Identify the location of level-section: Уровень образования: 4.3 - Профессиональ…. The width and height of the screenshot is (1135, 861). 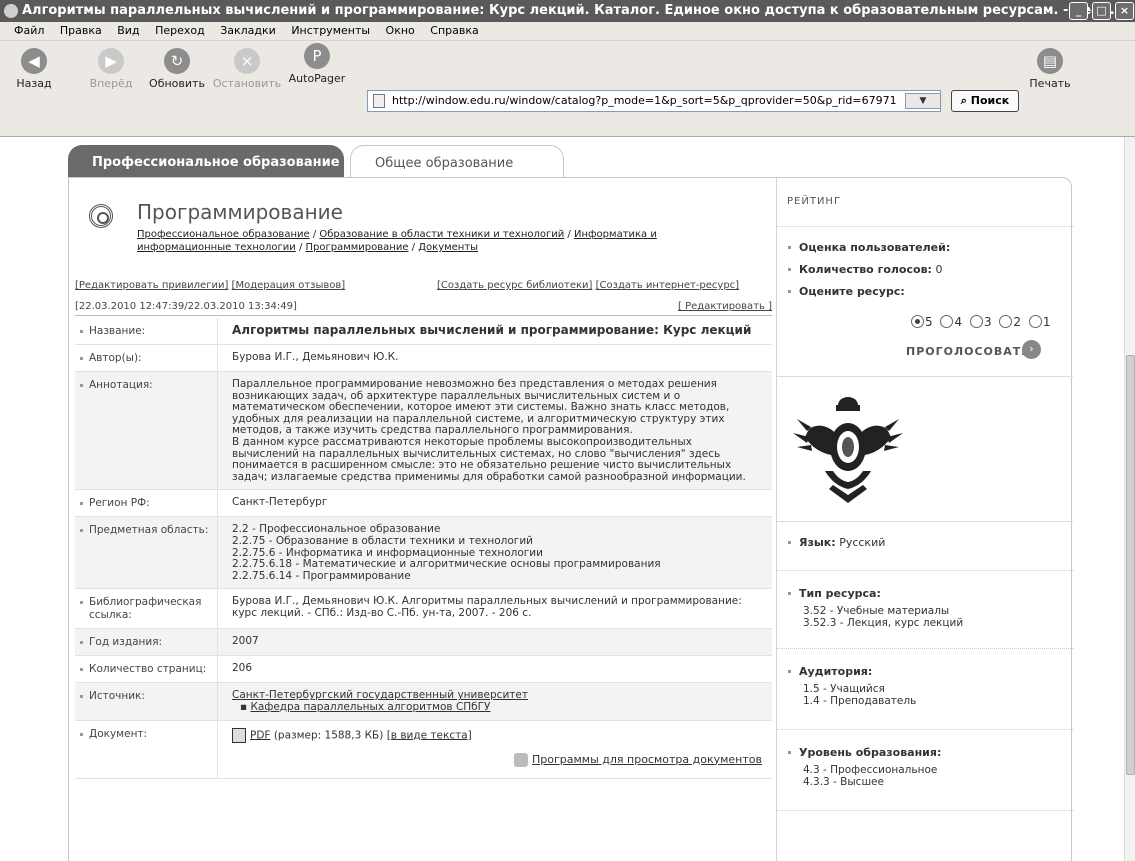
(925, 758).